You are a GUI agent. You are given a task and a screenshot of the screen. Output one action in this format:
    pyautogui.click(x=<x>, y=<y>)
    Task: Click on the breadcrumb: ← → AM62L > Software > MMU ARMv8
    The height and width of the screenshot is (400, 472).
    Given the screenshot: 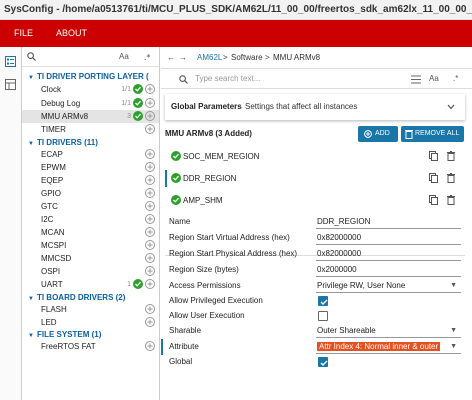 What is the action you would take?
    pyautogui.click(x=316, y=58)
    